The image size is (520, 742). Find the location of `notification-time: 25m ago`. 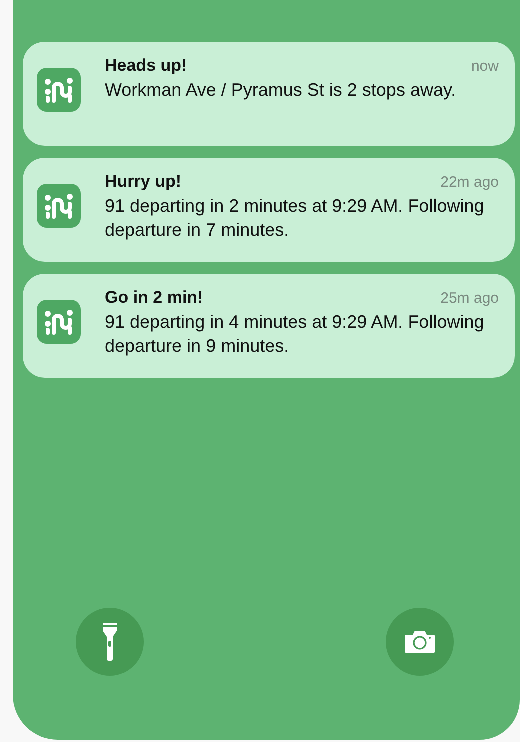

notification-time: 25m ago is located at coordinates (469, 298).